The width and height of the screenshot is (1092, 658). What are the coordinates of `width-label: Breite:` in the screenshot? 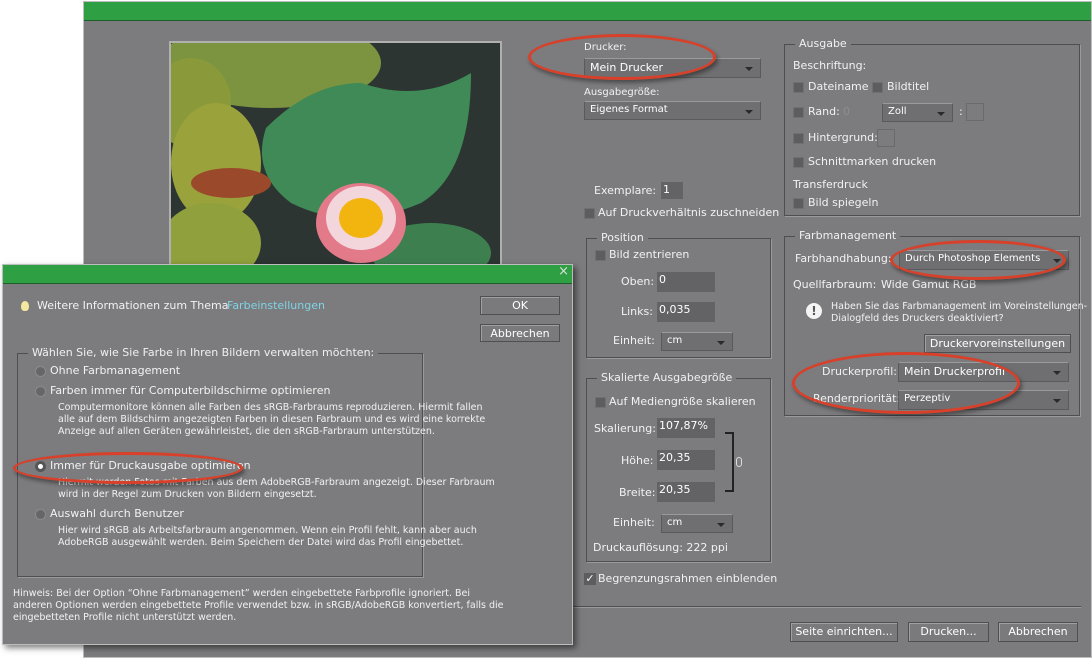 It's located at (637, 492).